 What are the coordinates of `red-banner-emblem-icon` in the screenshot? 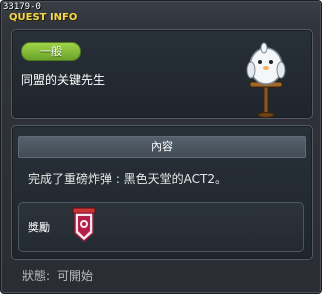 It's located at (84, 225).